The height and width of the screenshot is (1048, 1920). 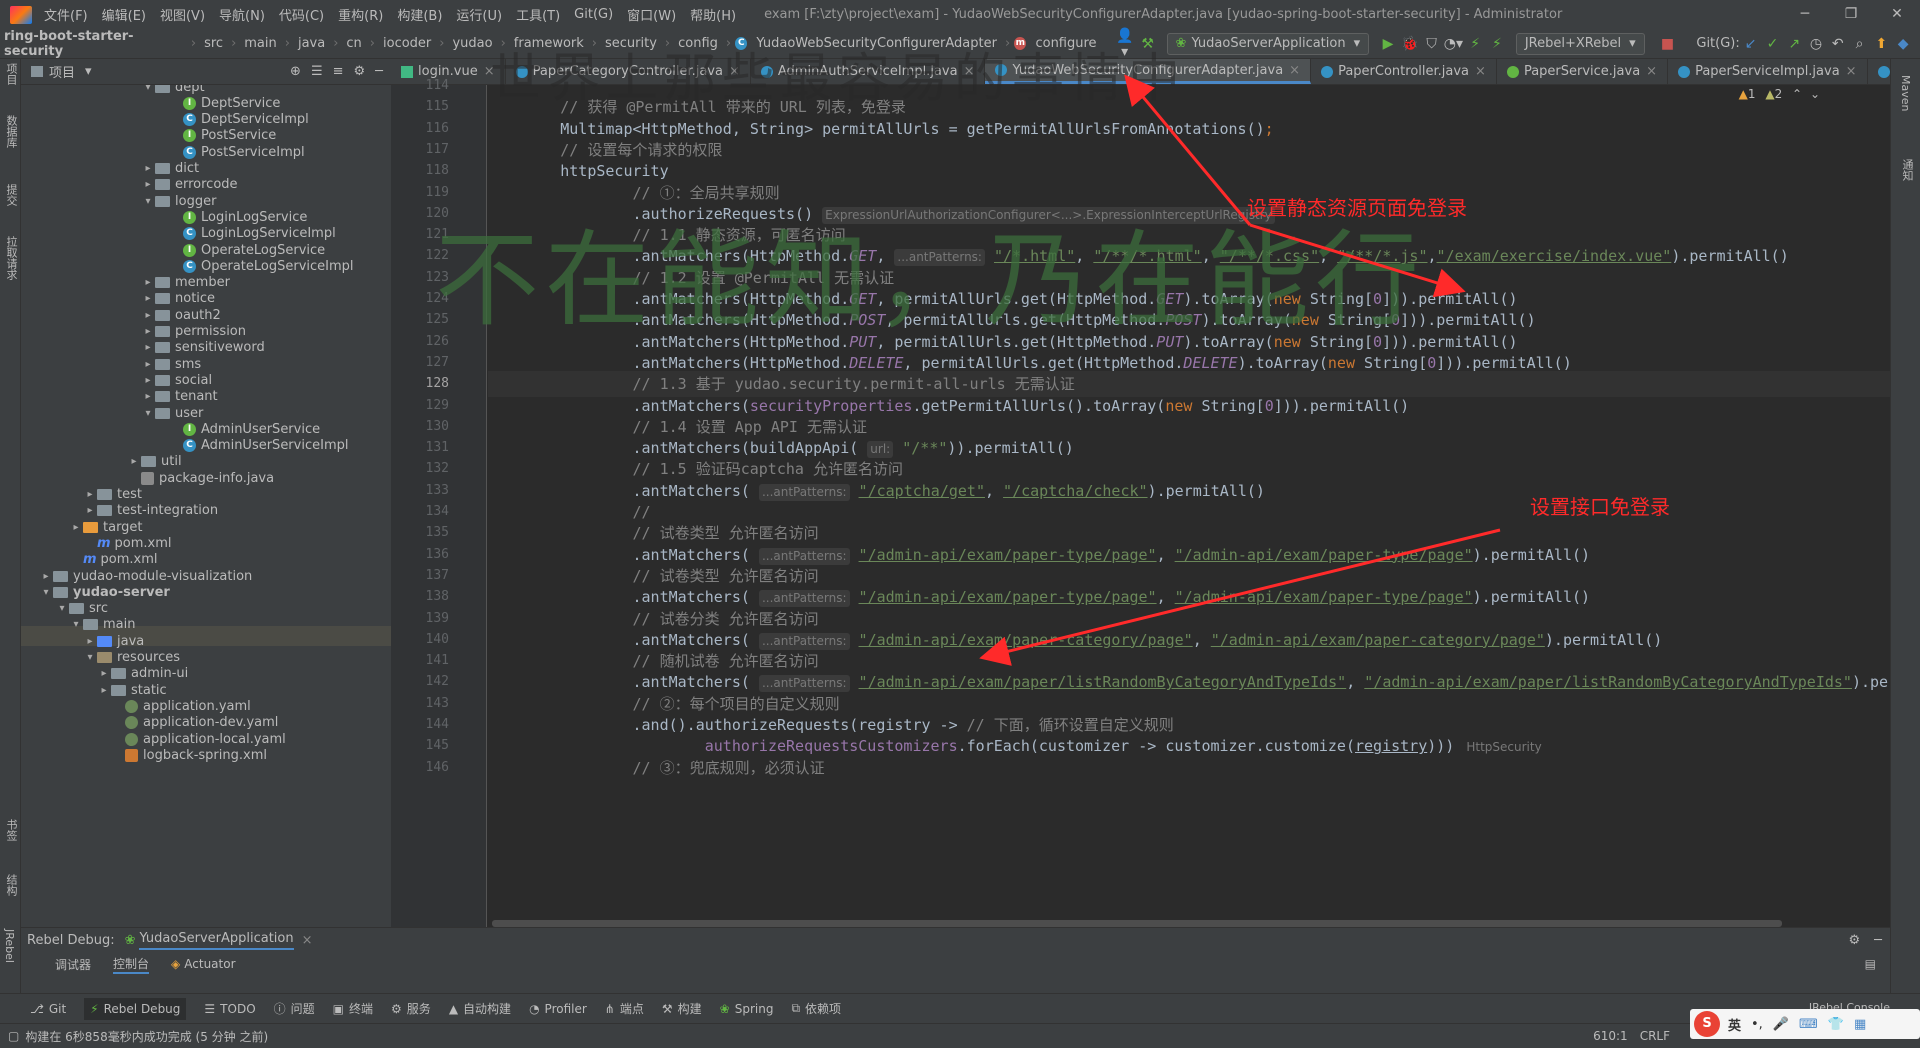 What do you see at coordinates (698, 43) in the screenshot?
I see `breadcrumb-item: config` at bounding box center [698, 43].